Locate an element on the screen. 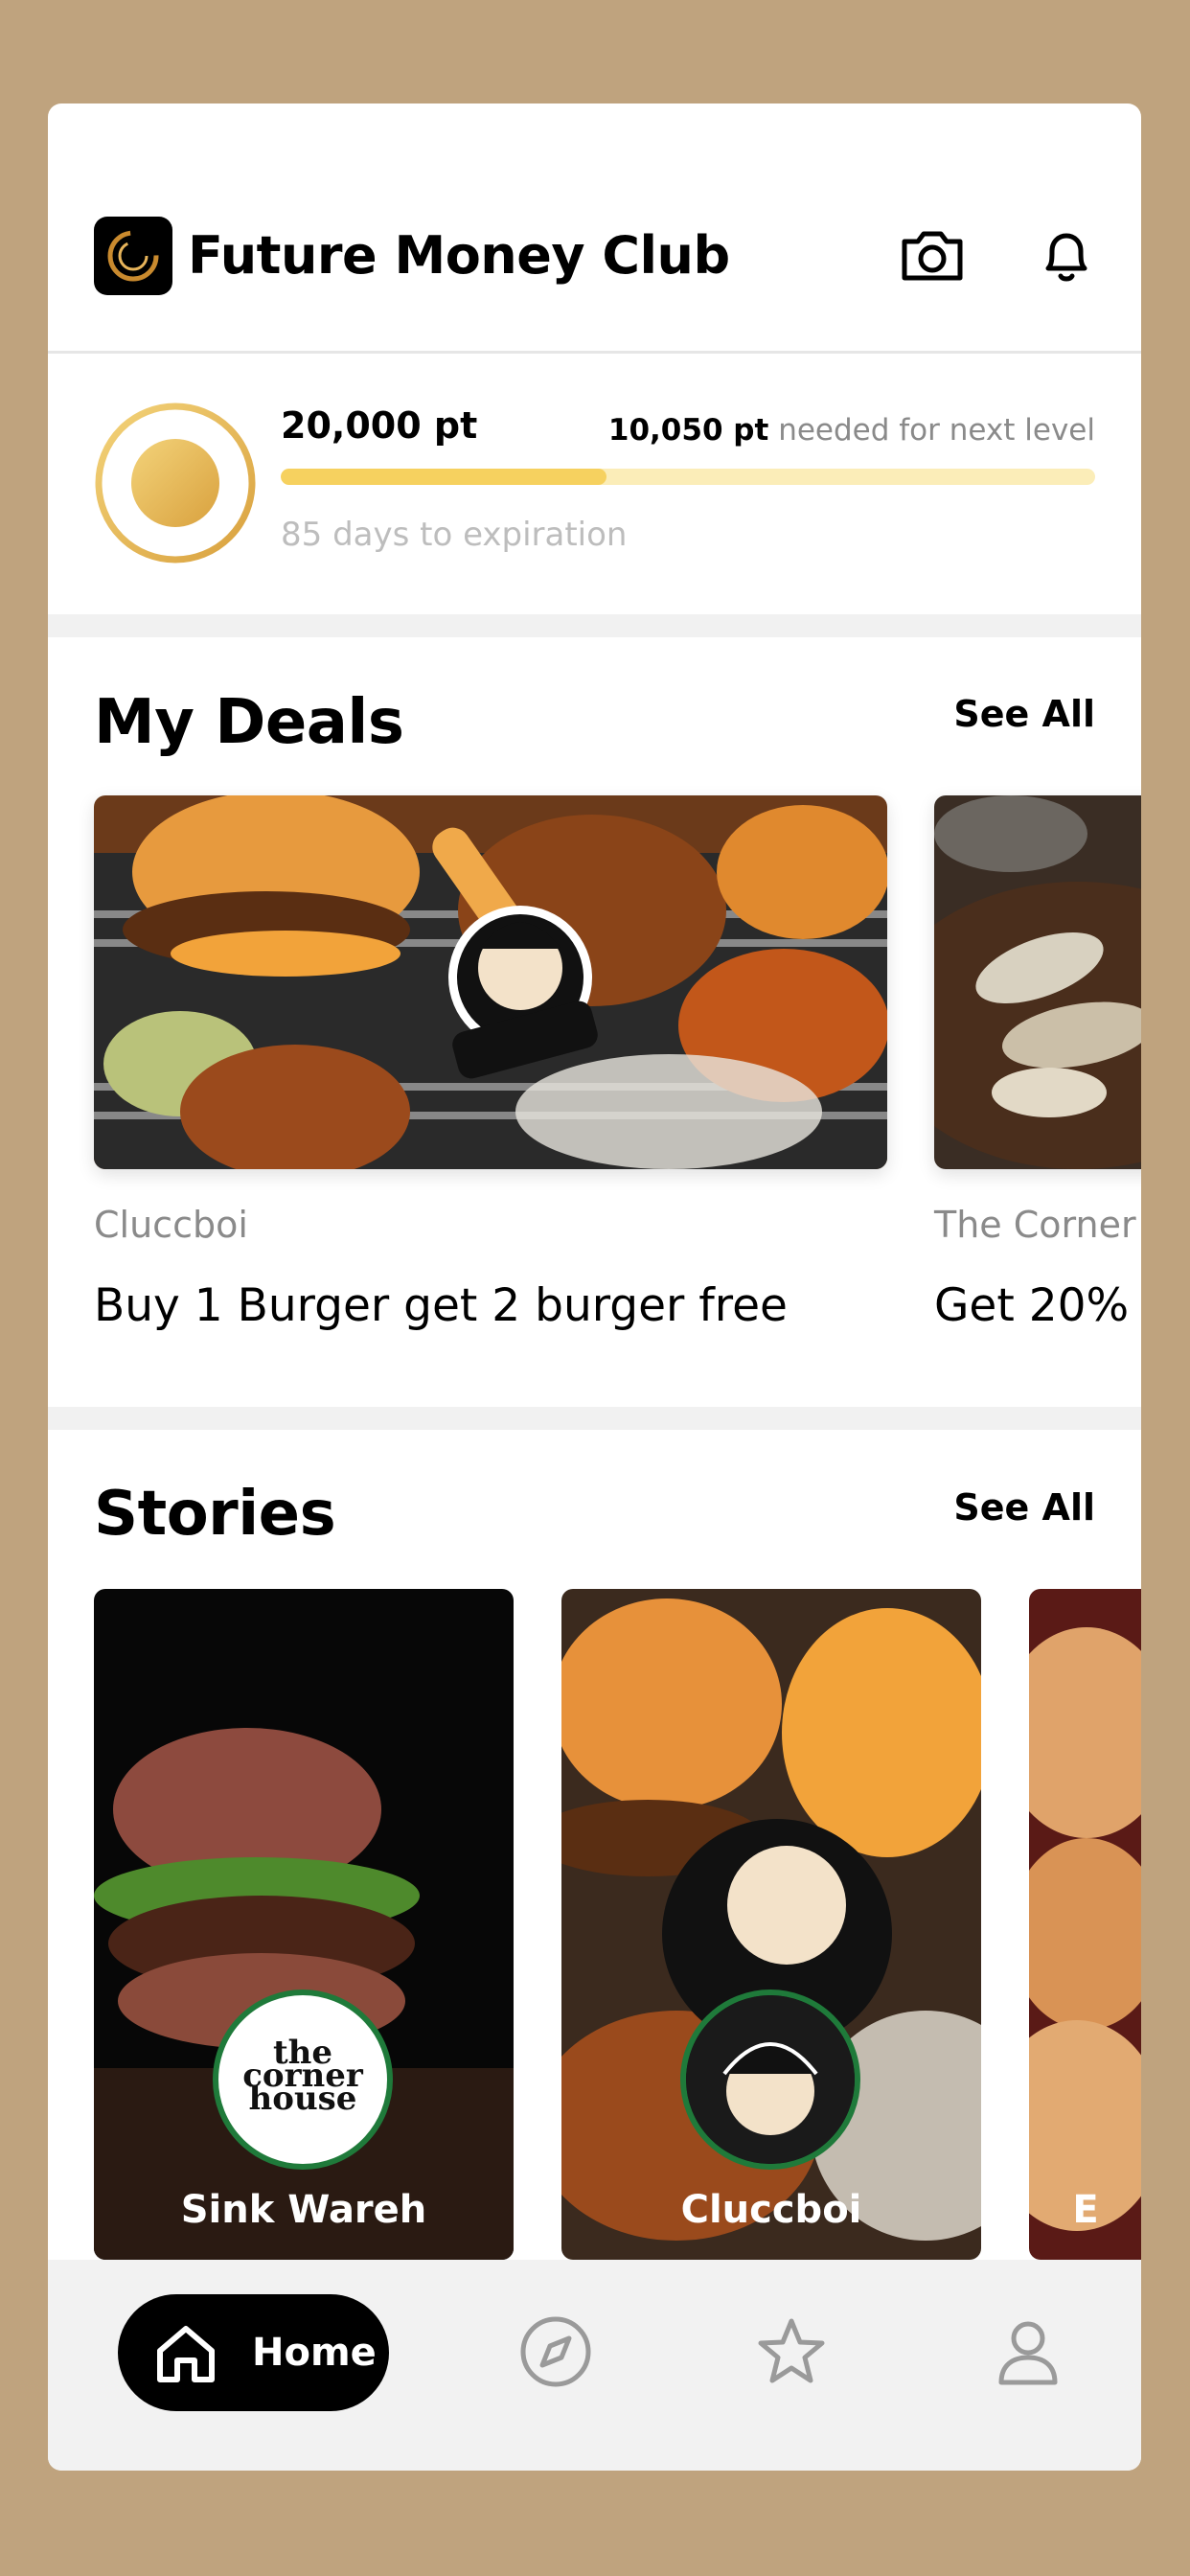 The width and height of the screenshot is (1190, 2576). star-icon is located at coordinates (792, 2351).